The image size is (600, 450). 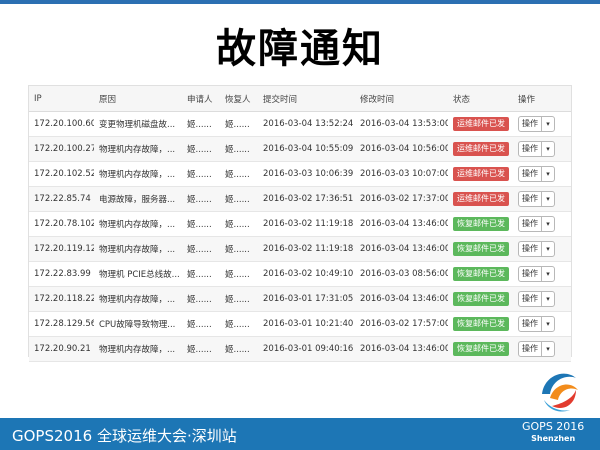 What do you see at coordinates (401, 324) in the screenshot?
I see `cell-modify-time: 2016-03-02 17:57:00` at bounding box center [401, 324].